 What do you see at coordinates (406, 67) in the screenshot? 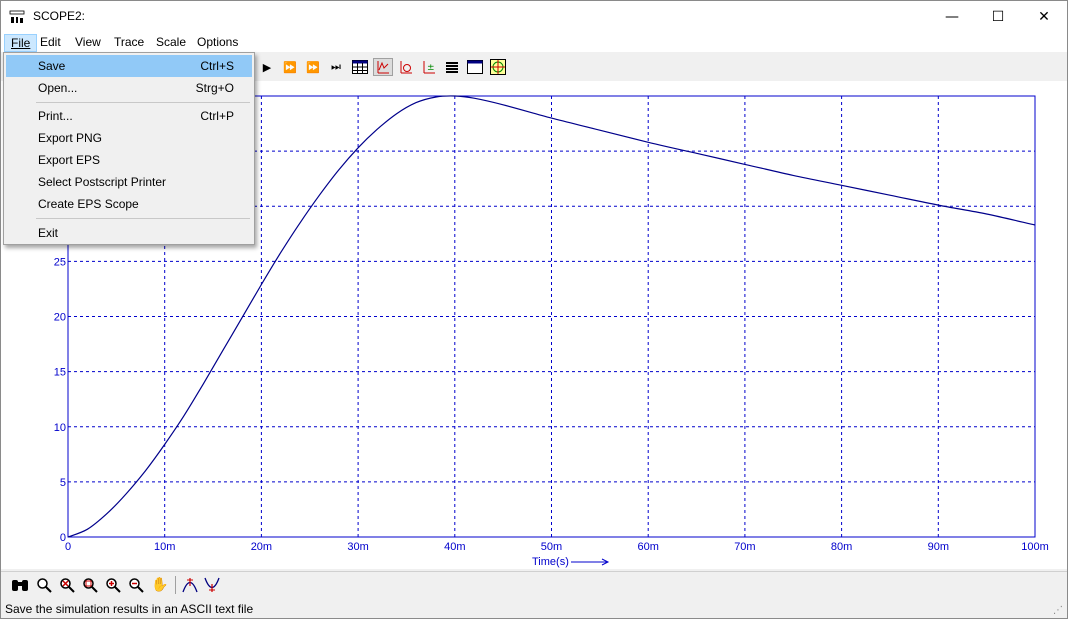
I see `circle-trace-icon` at bounding box center [406, 67].